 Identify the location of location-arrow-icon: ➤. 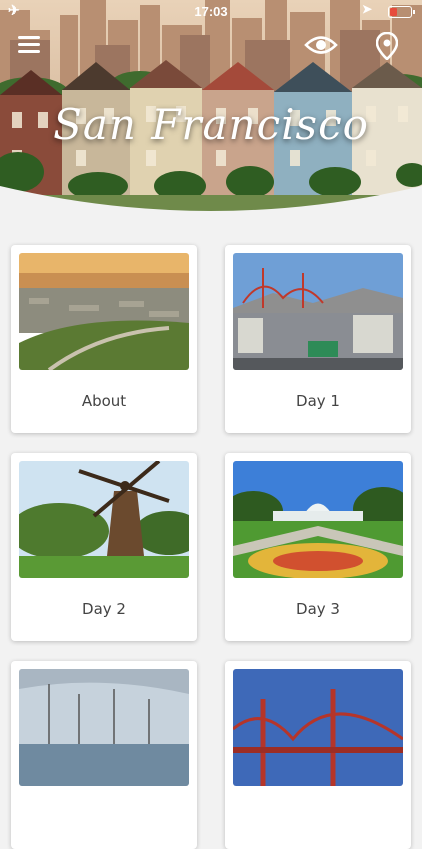
(366, 9).